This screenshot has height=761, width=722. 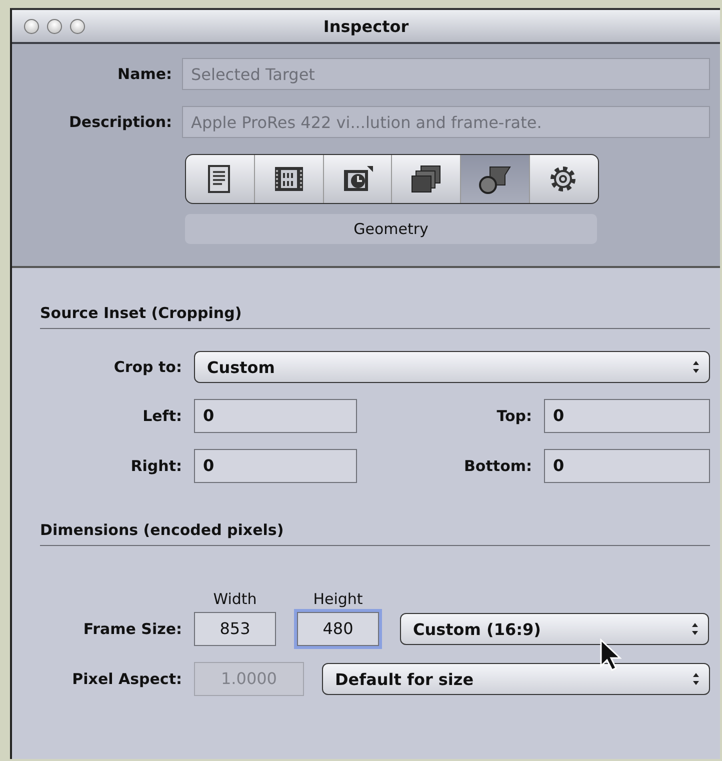 I want to click on frame-size-popup: Custom (16:9), so click(x=554, y=629).